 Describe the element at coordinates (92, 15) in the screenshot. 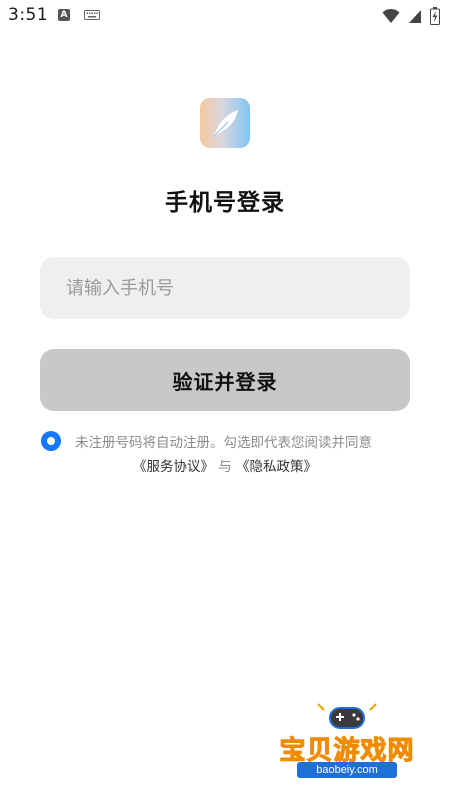

I see `keyboard-icon` at that location.